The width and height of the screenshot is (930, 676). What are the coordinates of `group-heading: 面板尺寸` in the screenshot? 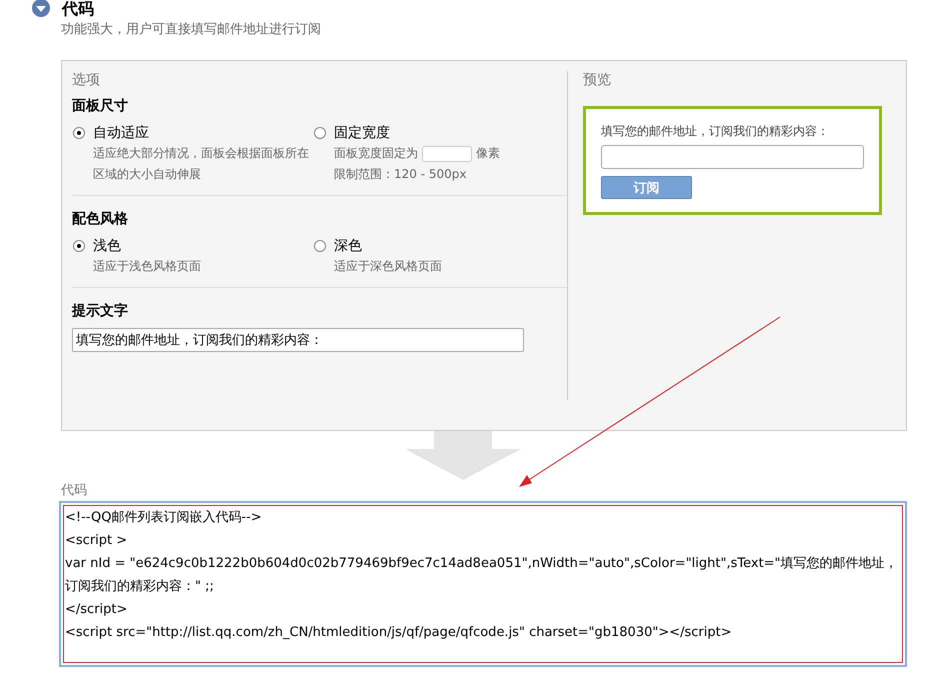 It's located at (100, 106).